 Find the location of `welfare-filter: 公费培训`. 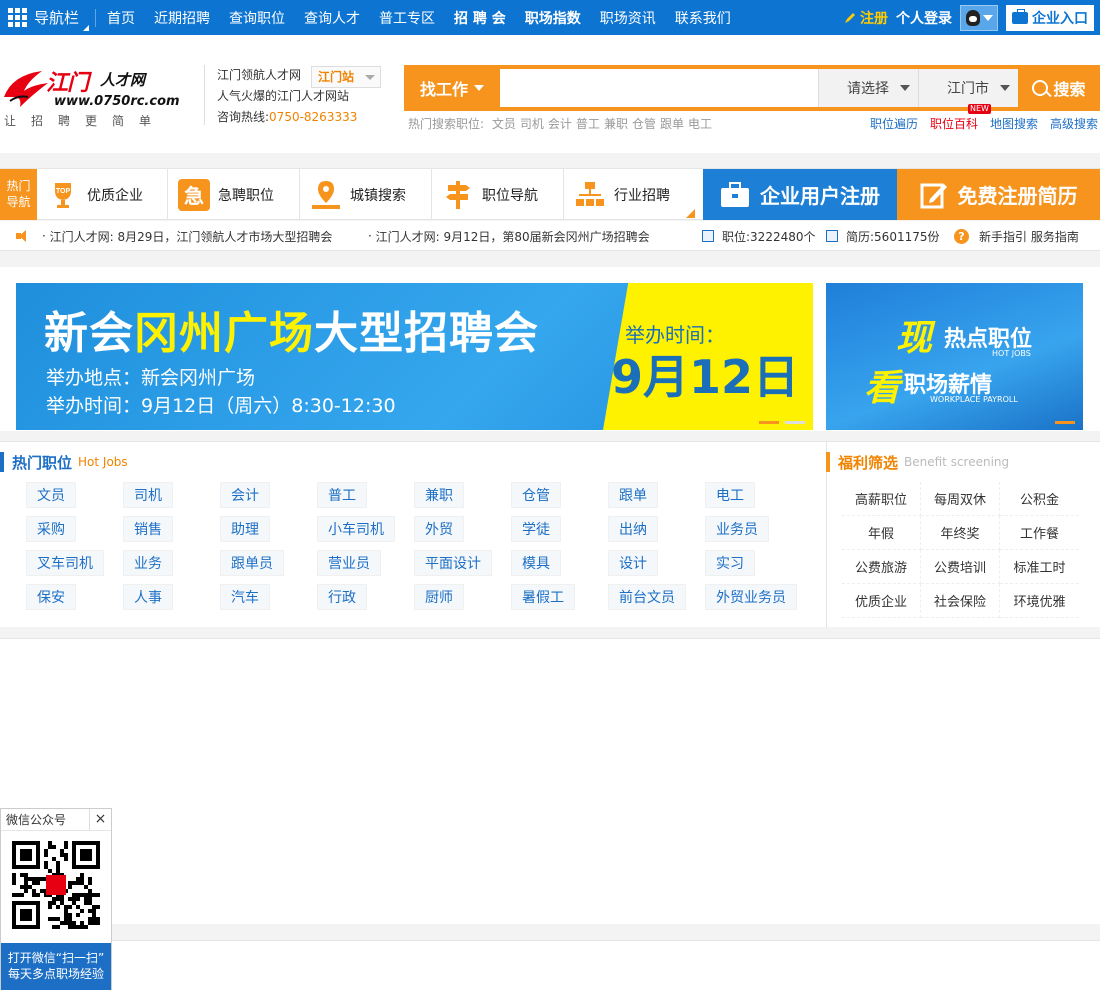

welfare-filter: 公费培训 is located at coordinates (960, 567).